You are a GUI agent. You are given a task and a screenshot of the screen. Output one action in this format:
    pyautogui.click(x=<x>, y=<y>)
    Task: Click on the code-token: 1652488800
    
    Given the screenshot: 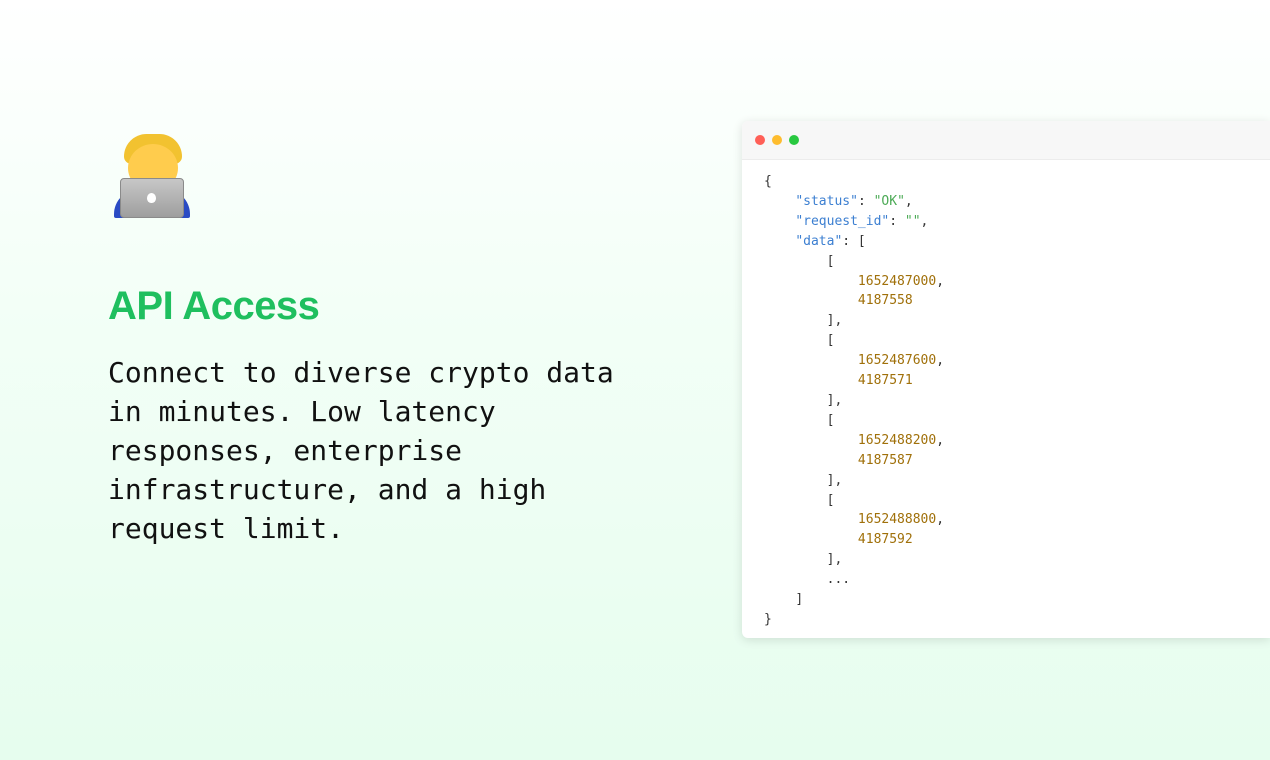 What is the action you would take?
    pyautogui.click(x=897, y=520)
    